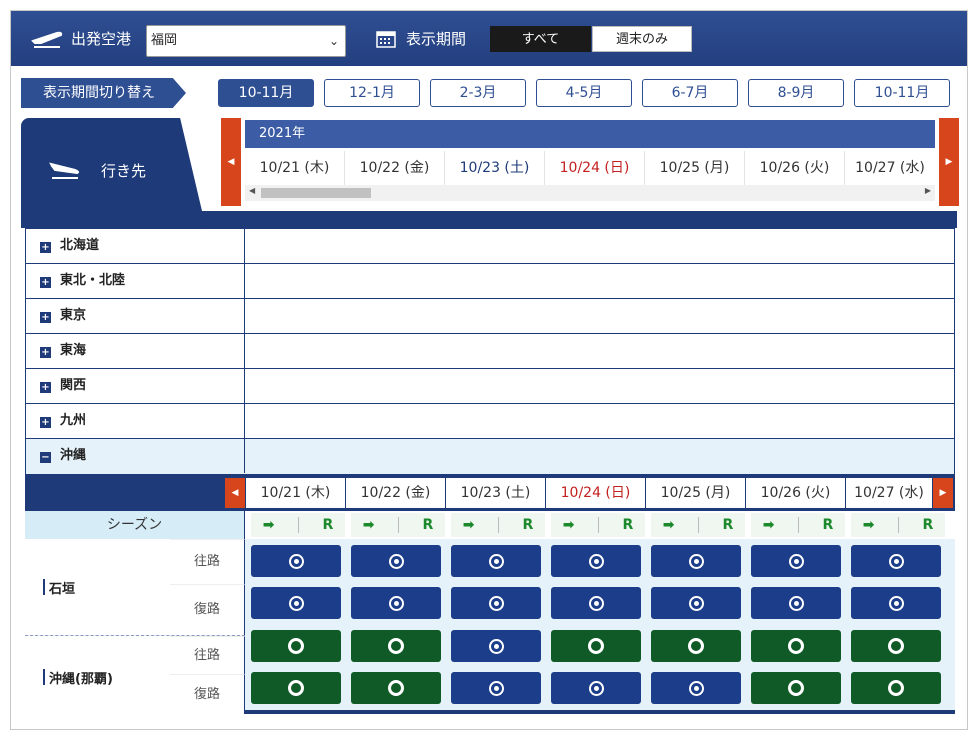  Describe the element at coordinates (495, 168) in the screenshot. I see `date-header-cell: 10/23 (土)` at that location.